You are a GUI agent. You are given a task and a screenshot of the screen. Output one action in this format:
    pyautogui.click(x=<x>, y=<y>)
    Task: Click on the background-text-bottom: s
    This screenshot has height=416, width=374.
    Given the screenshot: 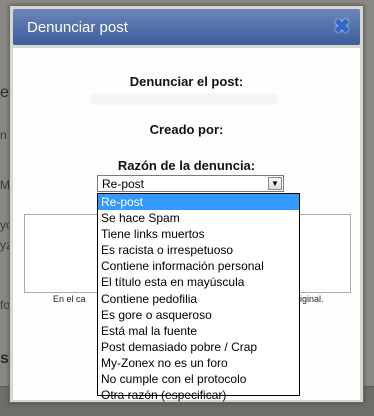 What is the action you would take?
    pyautogui.click(x=4, y=358)
    